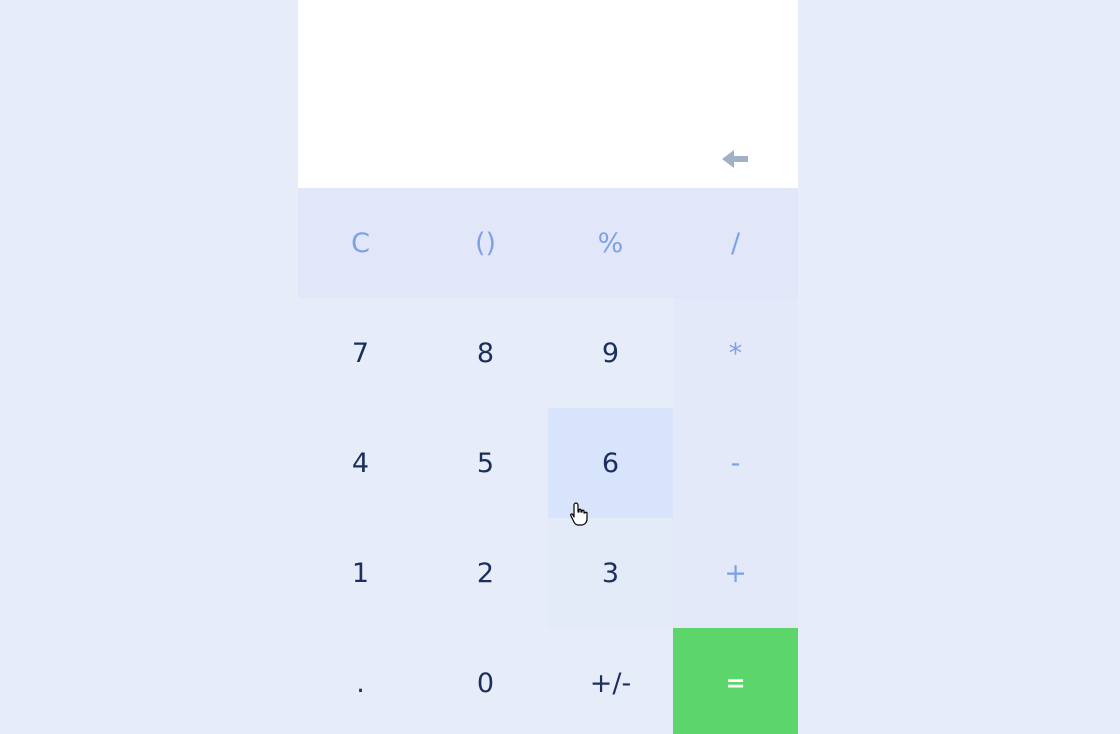 The height and width of the screenshot is (734, 1120). I want to click on digit-8-button: 8, so click(485, 353).